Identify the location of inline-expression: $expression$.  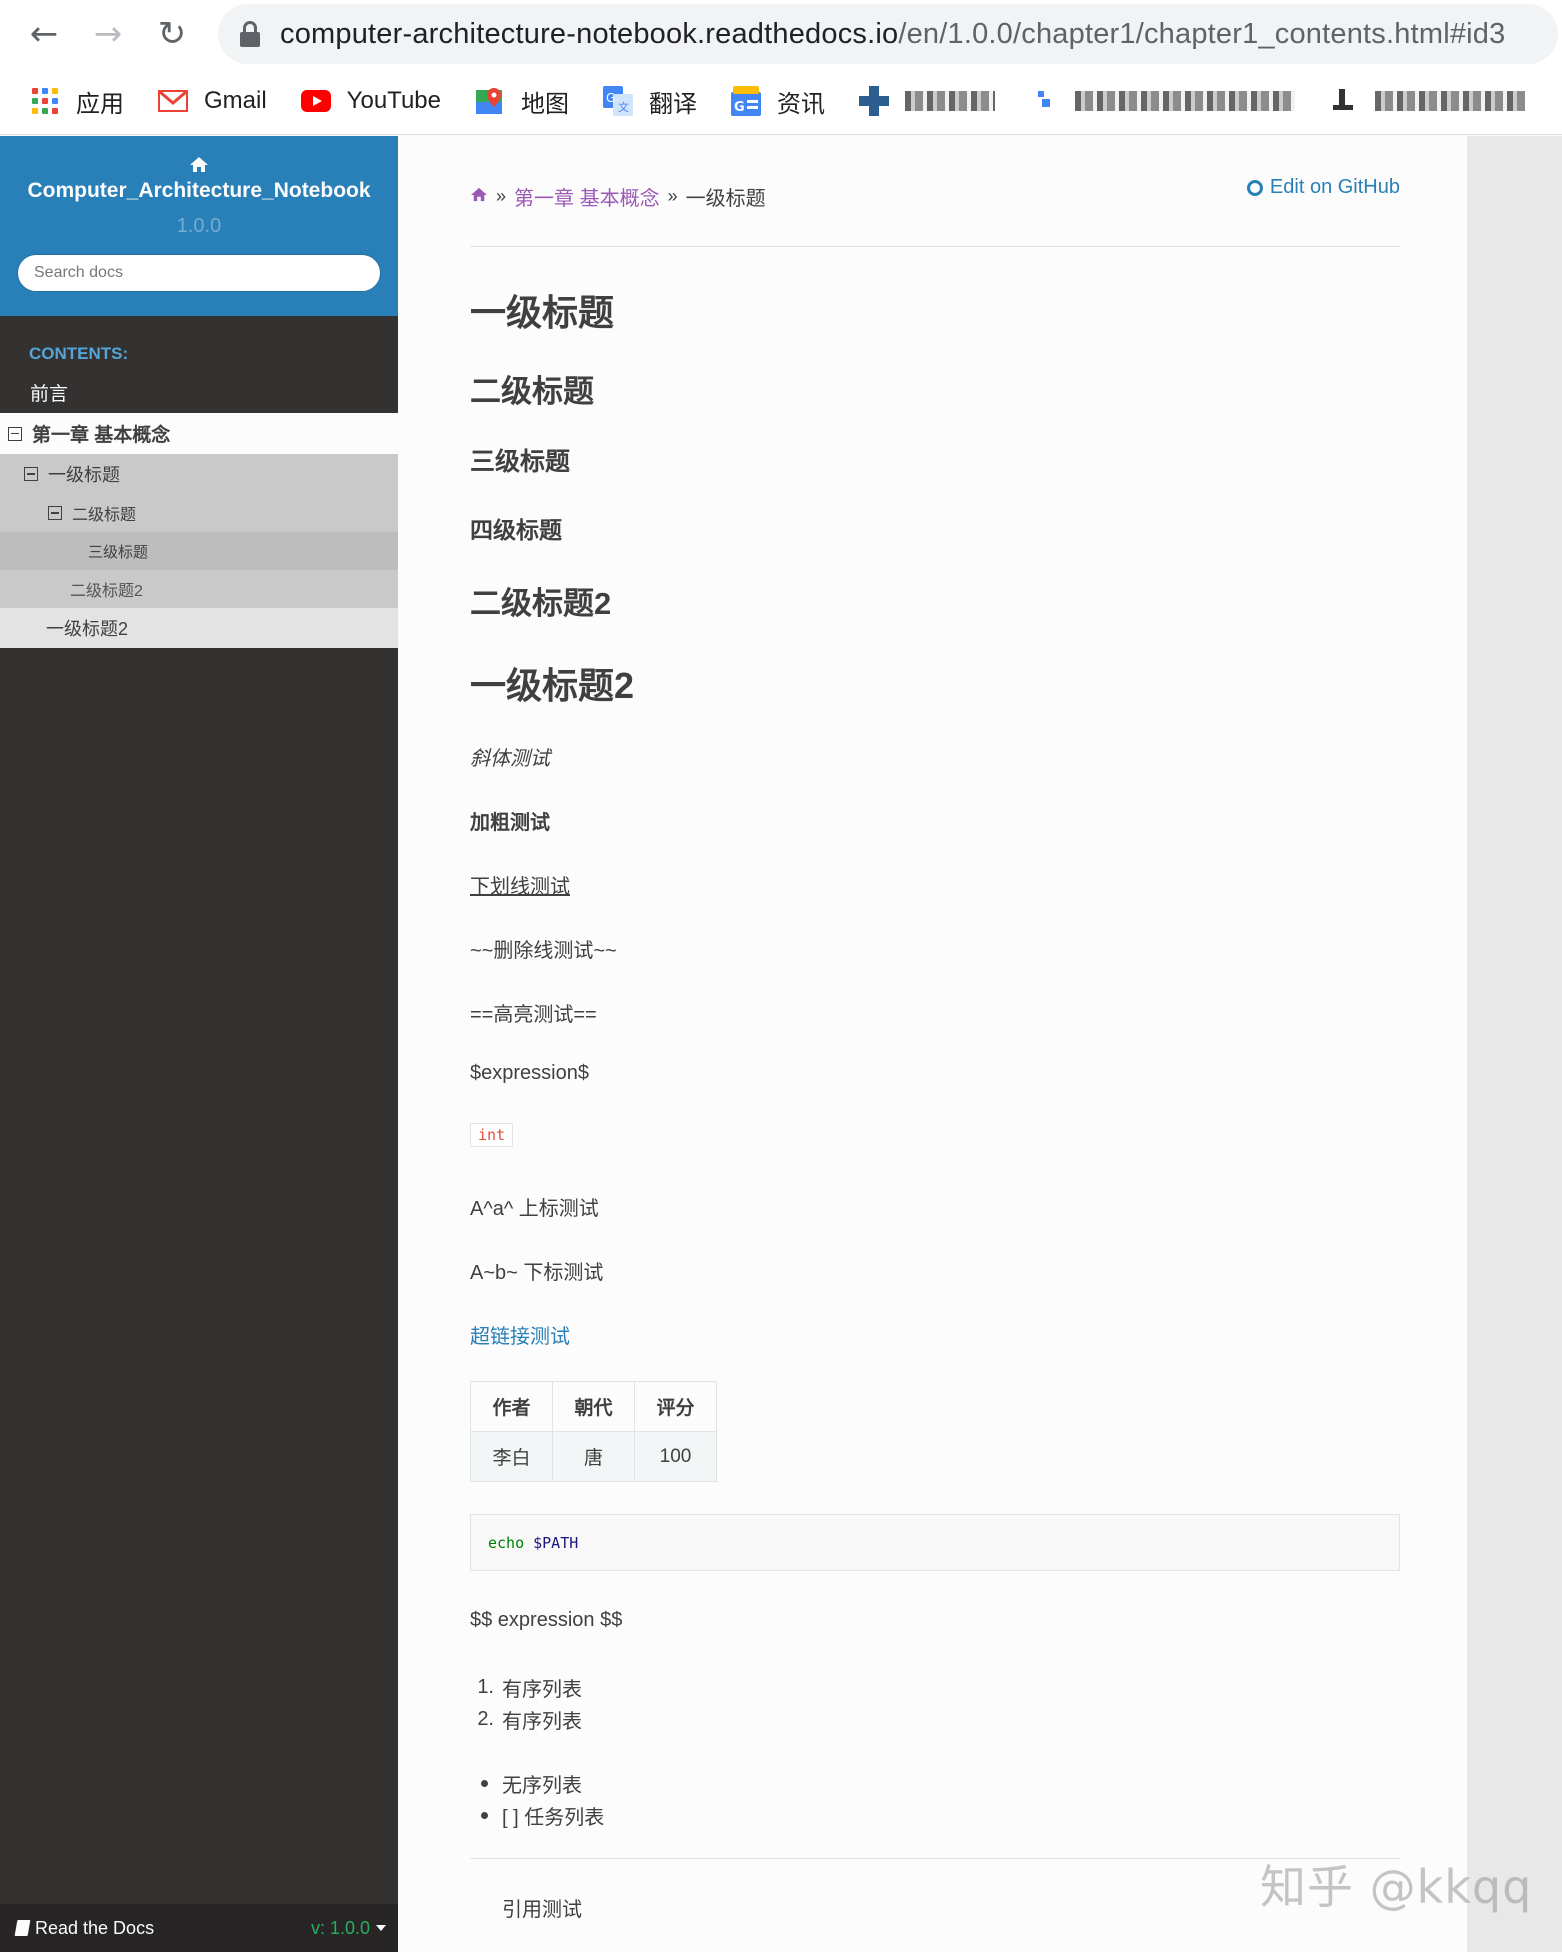
(529, 1073).